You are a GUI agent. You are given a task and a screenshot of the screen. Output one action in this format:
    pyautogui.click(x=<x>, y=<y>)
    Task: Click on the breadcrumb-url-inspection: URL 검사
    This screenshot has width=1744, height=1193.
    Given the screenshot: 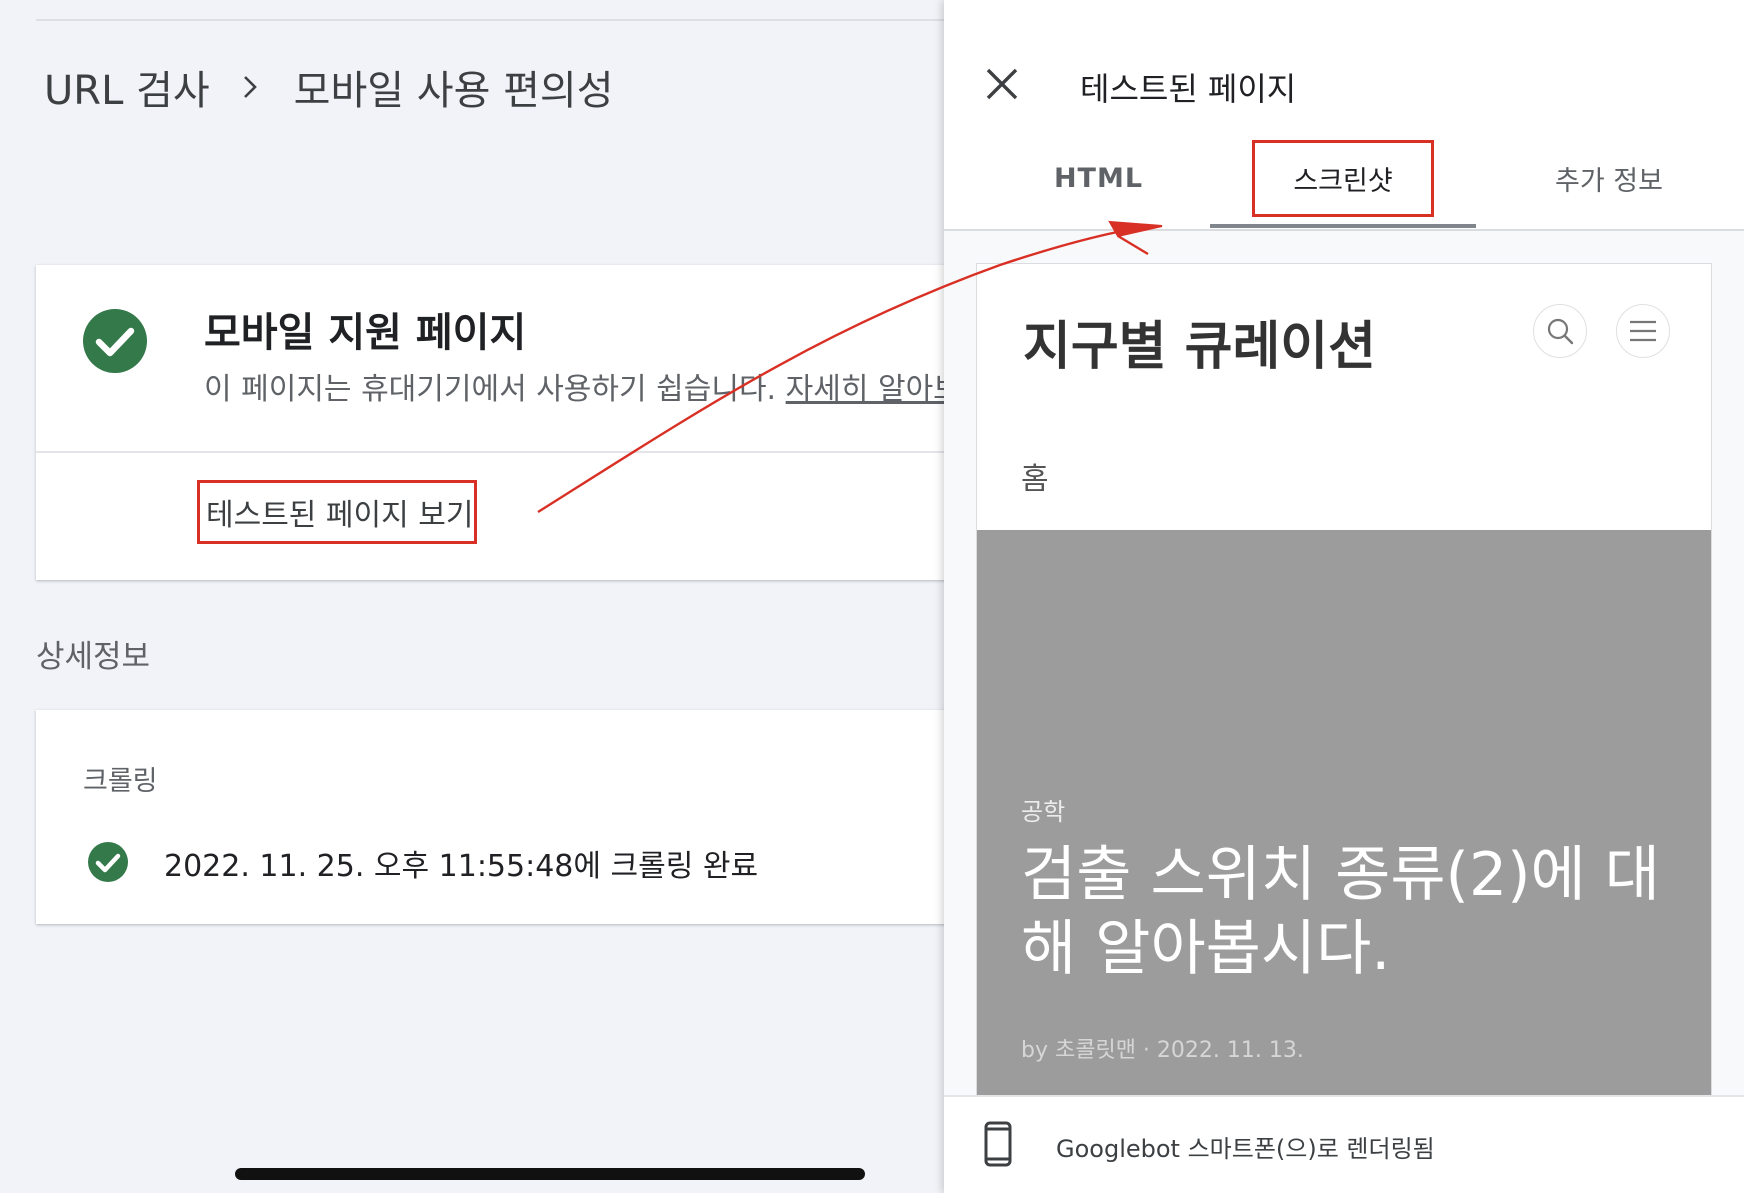 What is the action you would take?
    pyautogui.click(x=127, y=87)
    